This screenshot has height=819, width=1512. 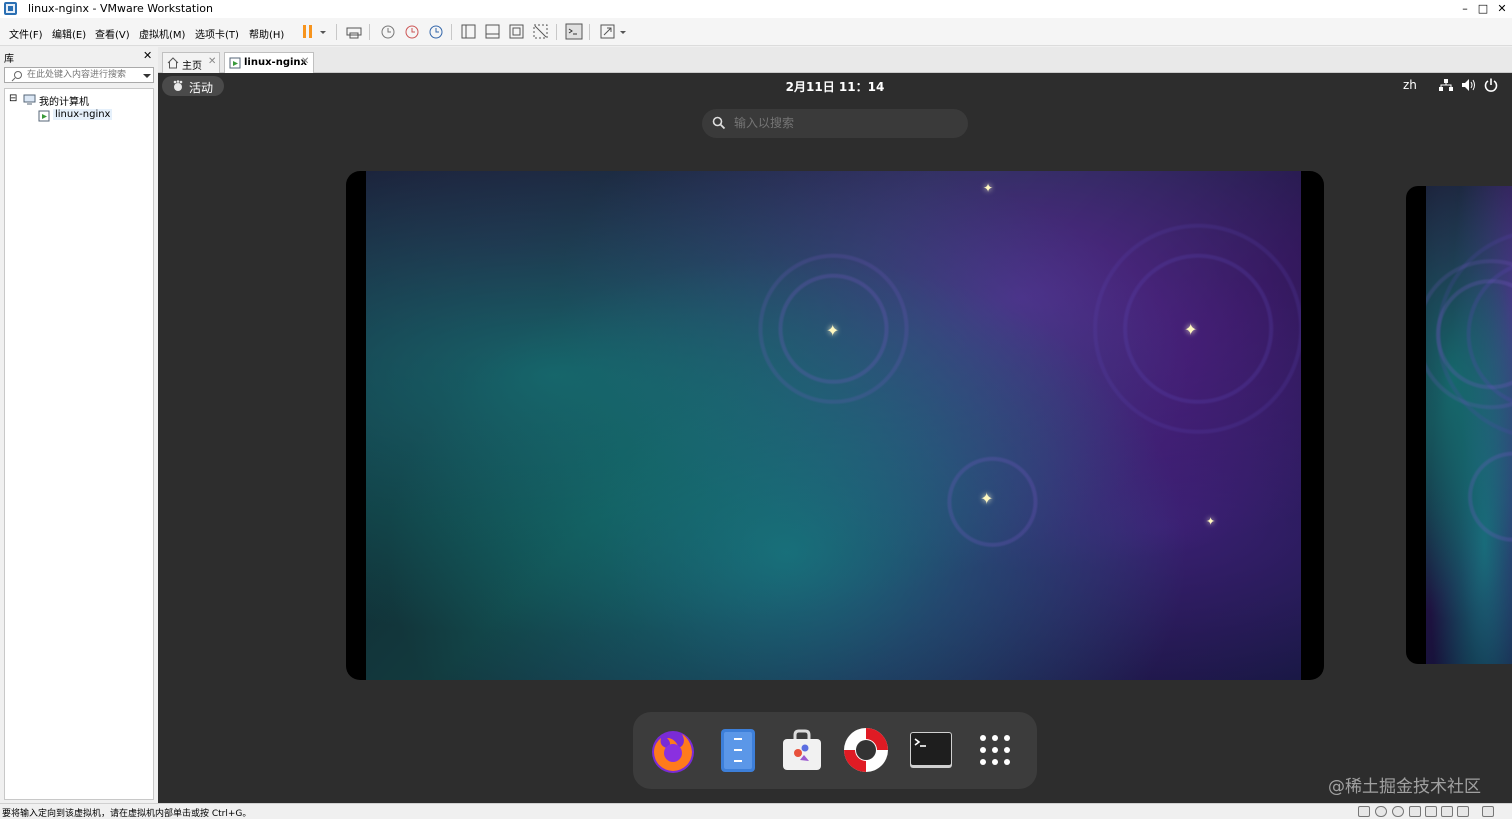 What do you see at coordinates (354, 32) in the screenshot?
I see `send-ctrl-alt-del-icon` at bounding box center [354, 32].